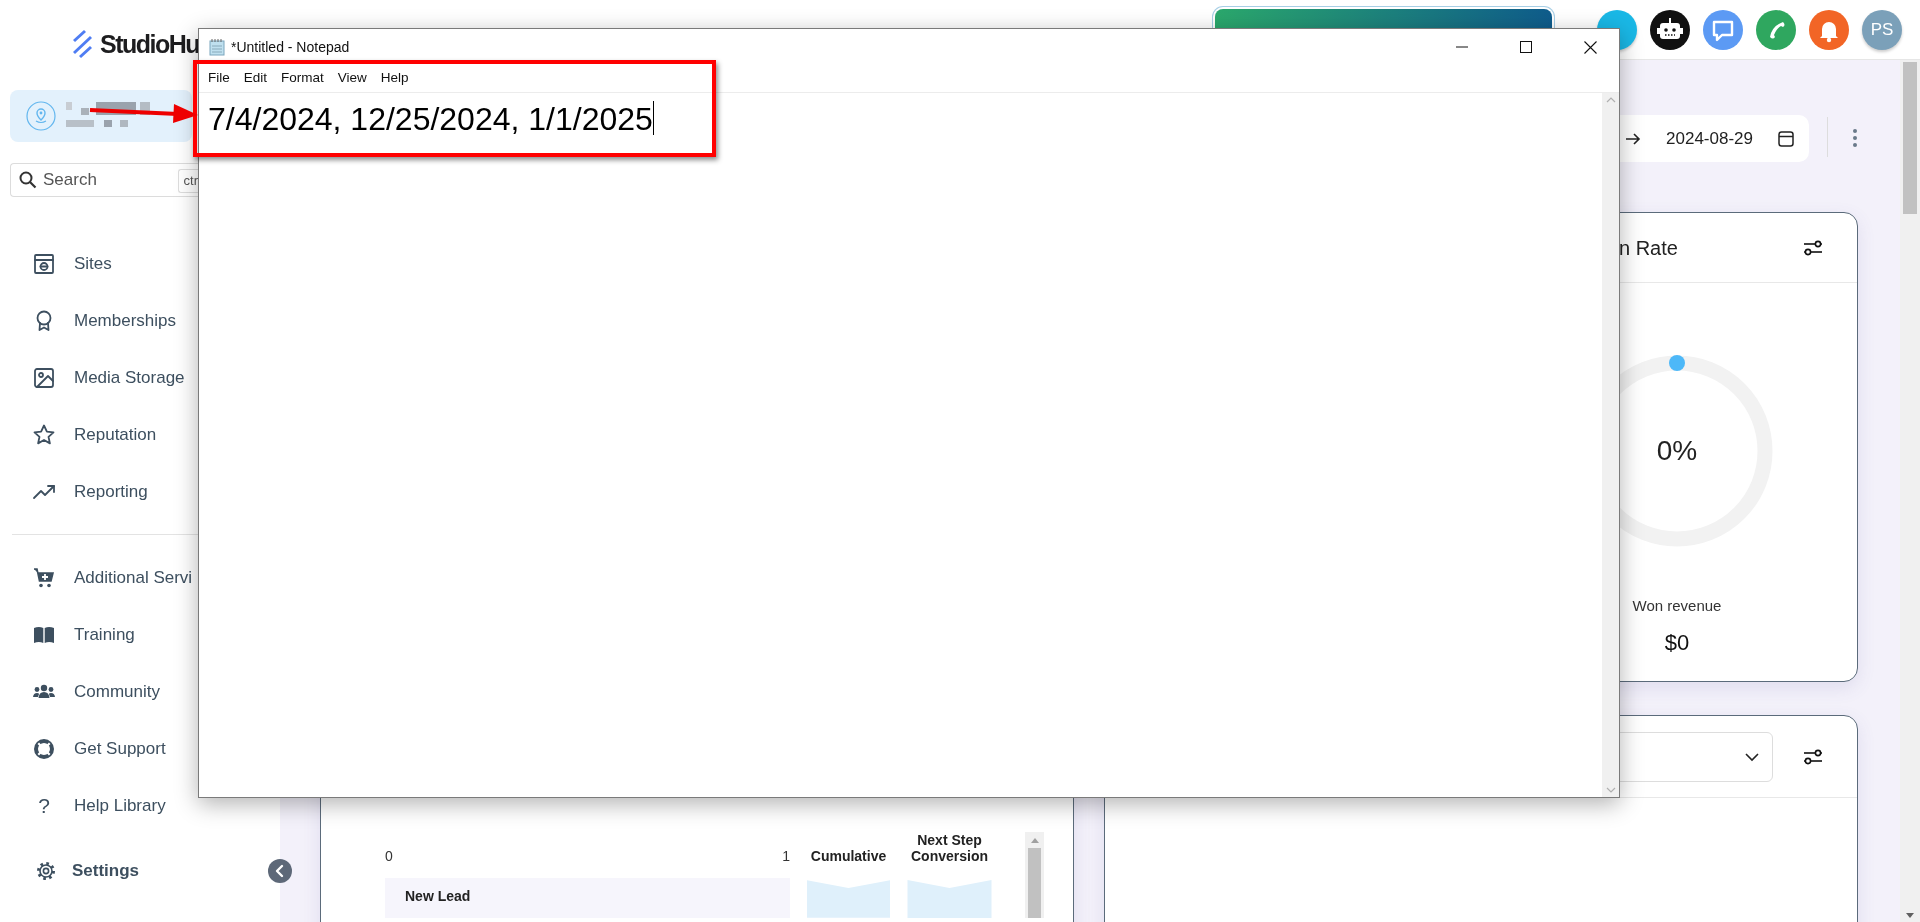 The height and width of the screenshot is (922, 1920). Describe the element at coordinates (41, 116) in the screenshot. I see `location-pin-icon` at that location.